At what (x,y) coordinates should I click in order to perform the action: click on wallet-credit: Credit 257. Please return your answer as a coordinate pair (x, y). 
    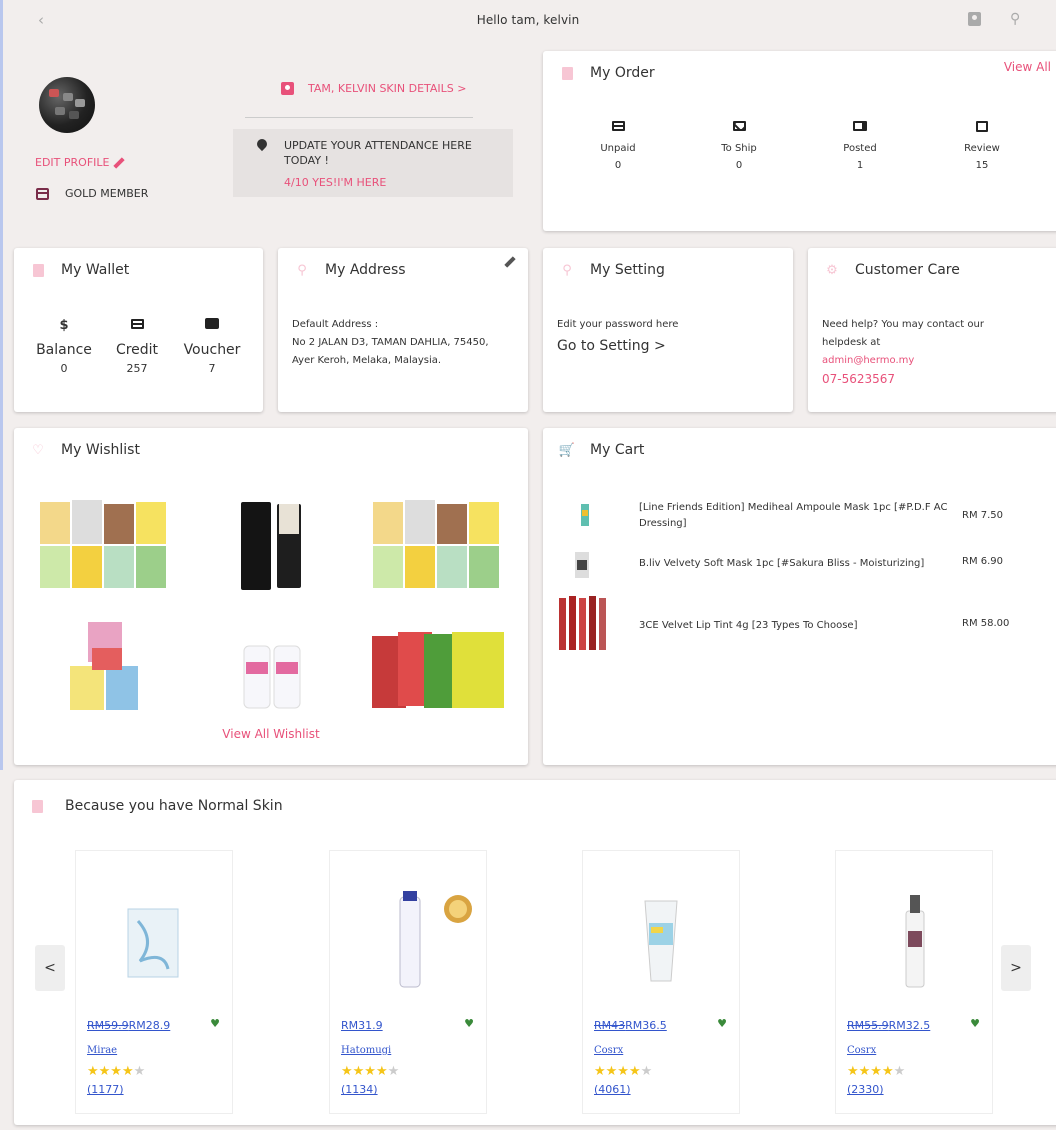
    Looking at the image, I should click on (137, 346).